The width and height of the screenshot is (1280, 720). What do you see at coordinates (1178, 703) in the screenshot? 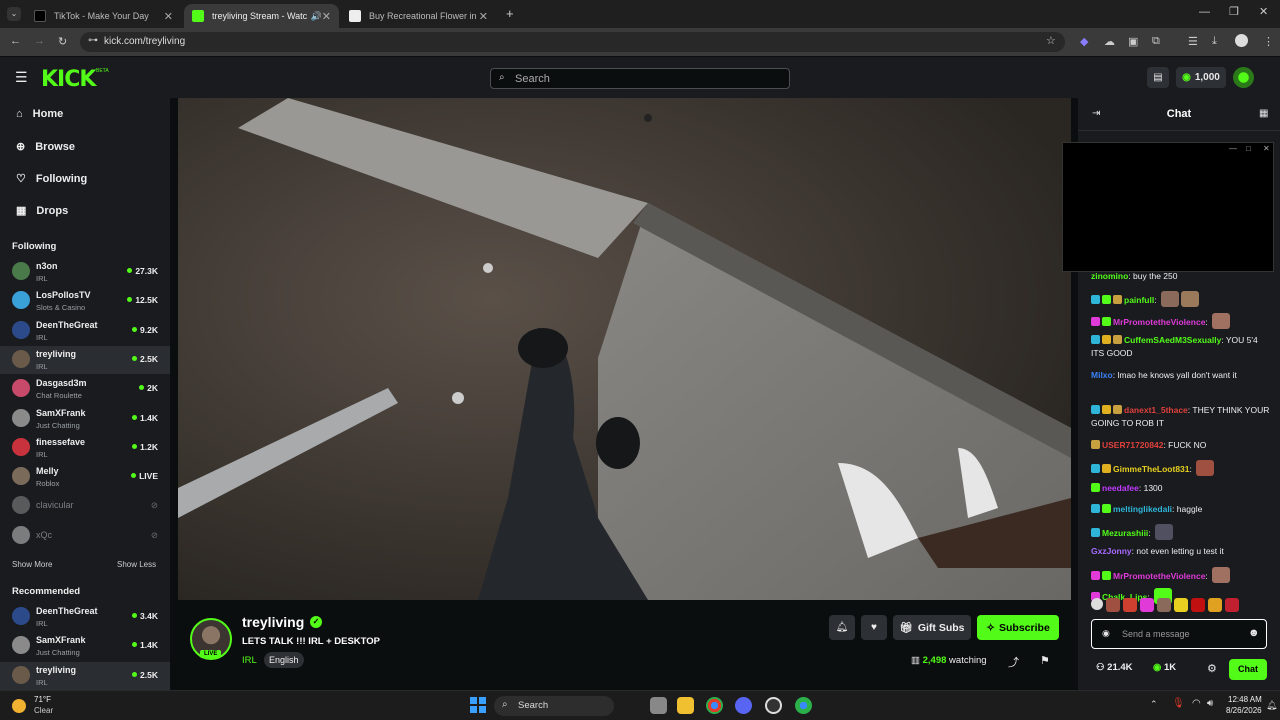
I see `microphone-icon: 🎙︎` at bounding box center [1178, 703].